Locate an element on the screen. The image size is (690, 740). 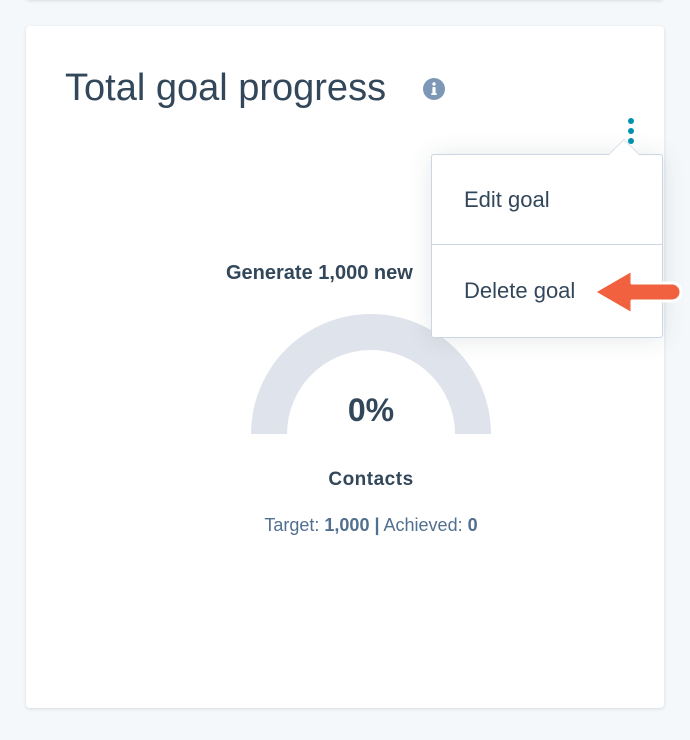
card-title: Total goal progress is located at coordinates (226, 88).